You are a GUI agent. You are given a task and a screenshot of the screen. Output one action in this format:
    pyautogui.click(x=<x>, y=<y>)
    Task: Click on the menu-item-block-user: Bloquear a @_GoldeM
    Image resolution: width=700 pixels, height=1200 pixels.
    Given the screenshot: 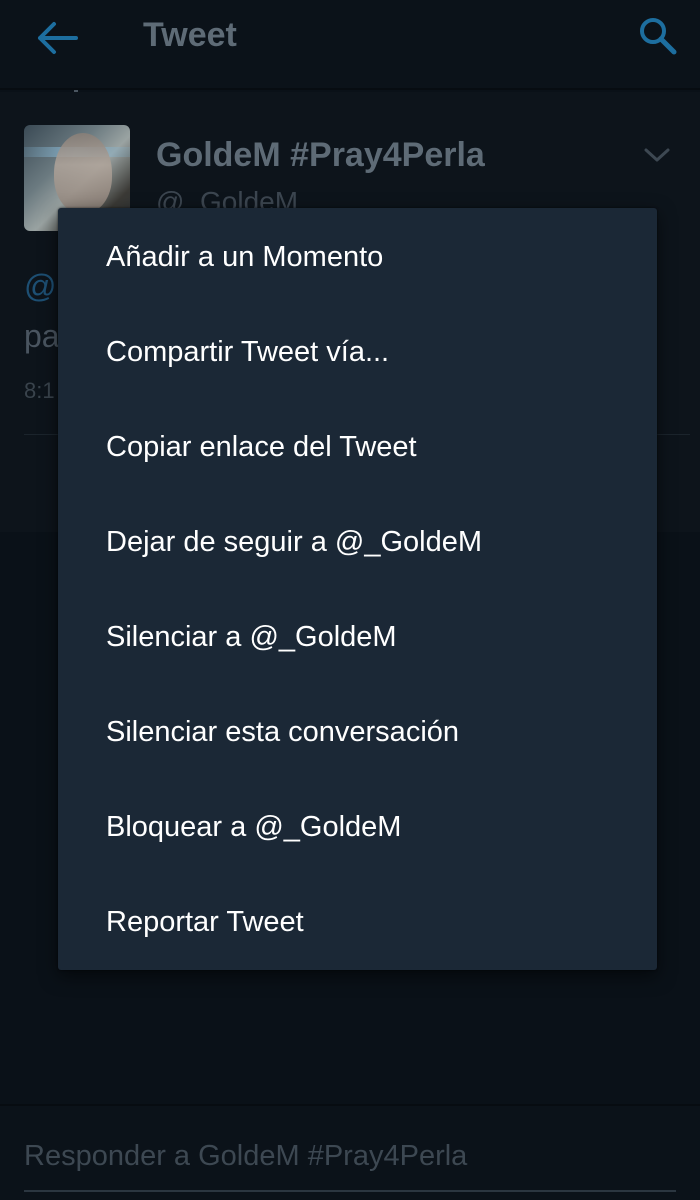 What is the action you would take?
    pyautogui.click(x=357, y=827)
    